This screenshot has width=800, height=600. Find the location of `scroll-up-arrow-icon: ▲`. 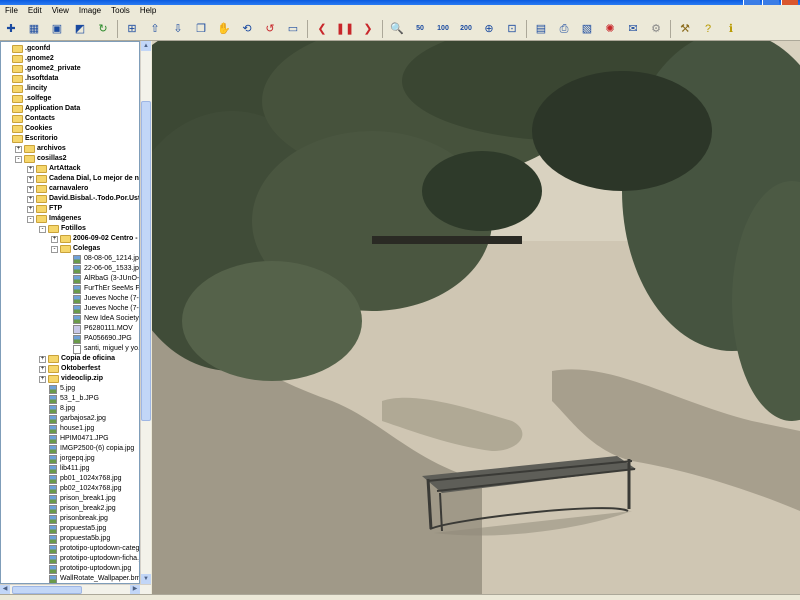

scroll-up-arrow-icon: ▲ is located at coordinates (146, 46).